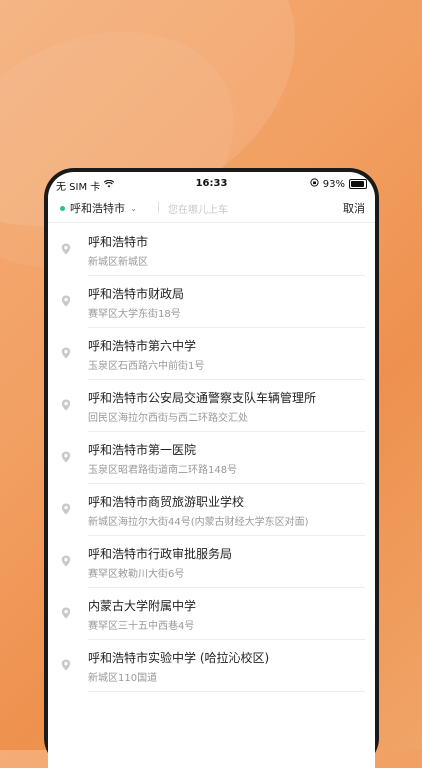 The width and height of the screenshot is (422, 768). Describe the element at coordinates (333, 184) in the screenshot. I see `battery-percent: 93%` at that location.